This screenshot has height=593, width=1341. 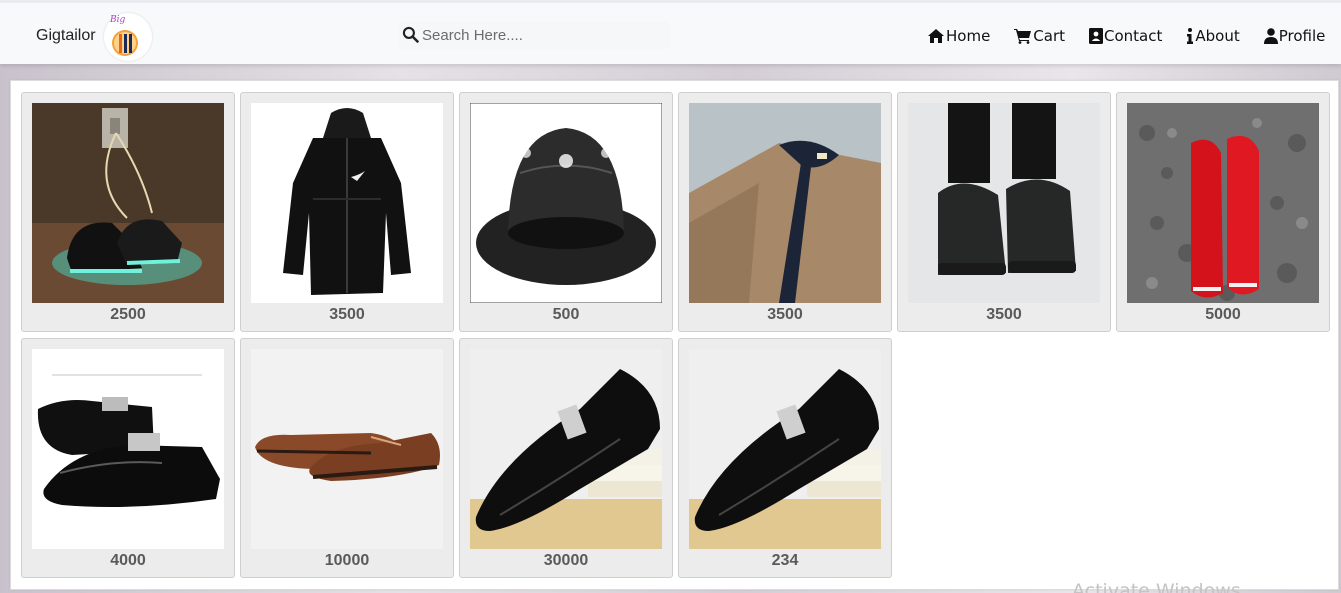 I want to click on product-tile: 30000, so click(x=566, y=458).